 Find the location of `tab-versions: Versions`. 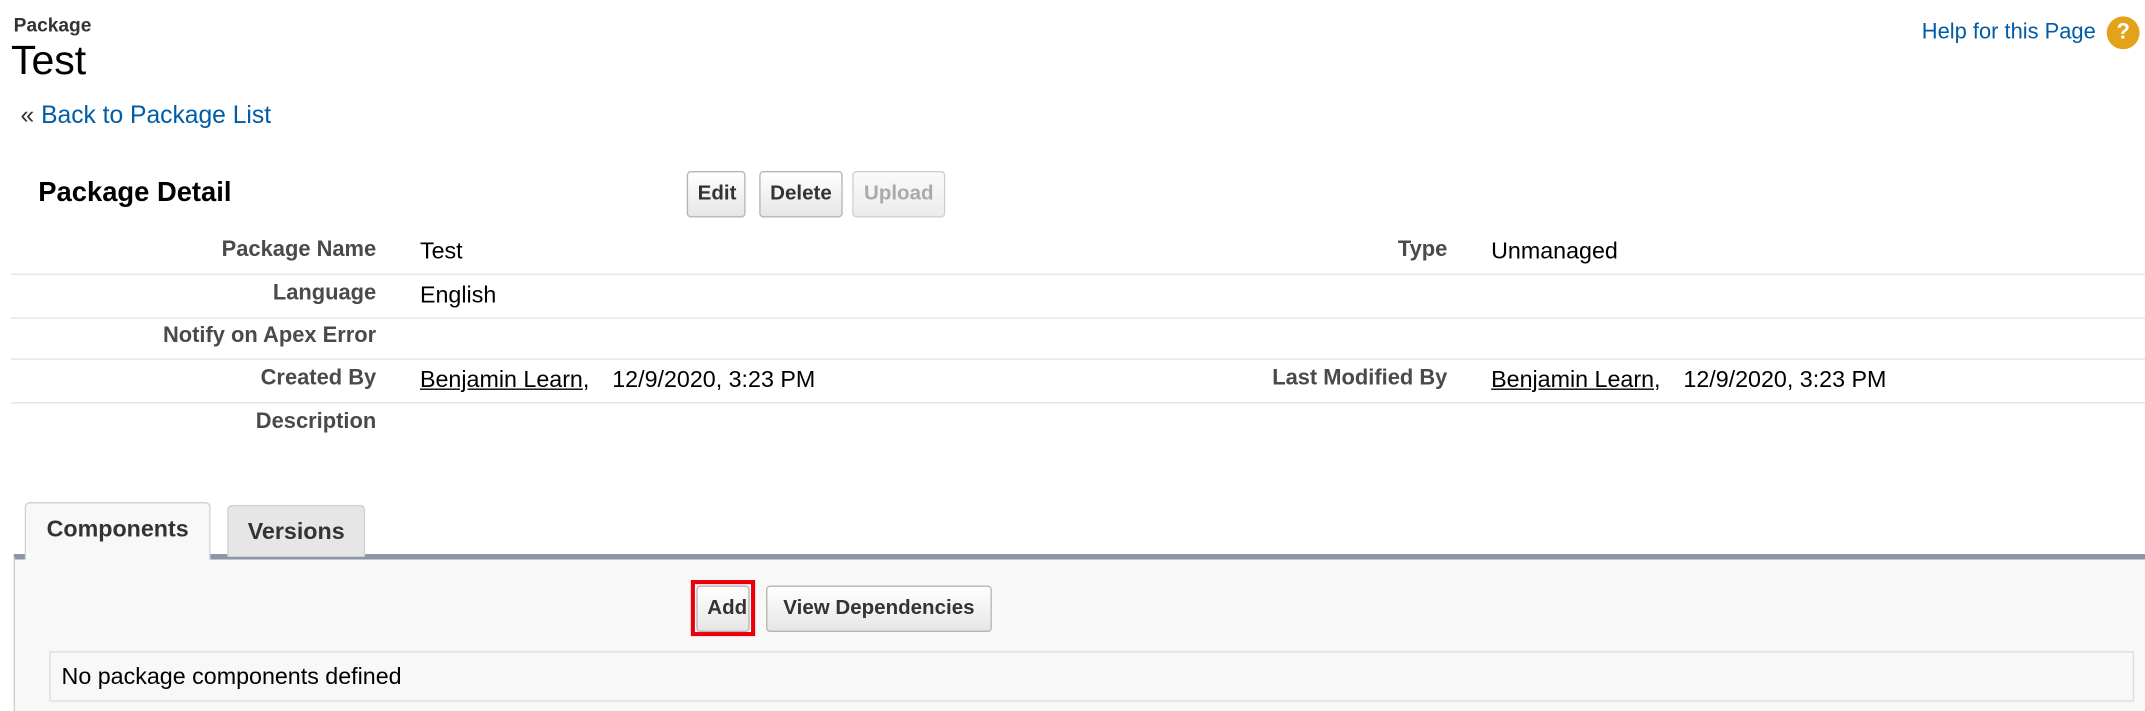

tab-versions: Versions is located at coordinates (296, 530).